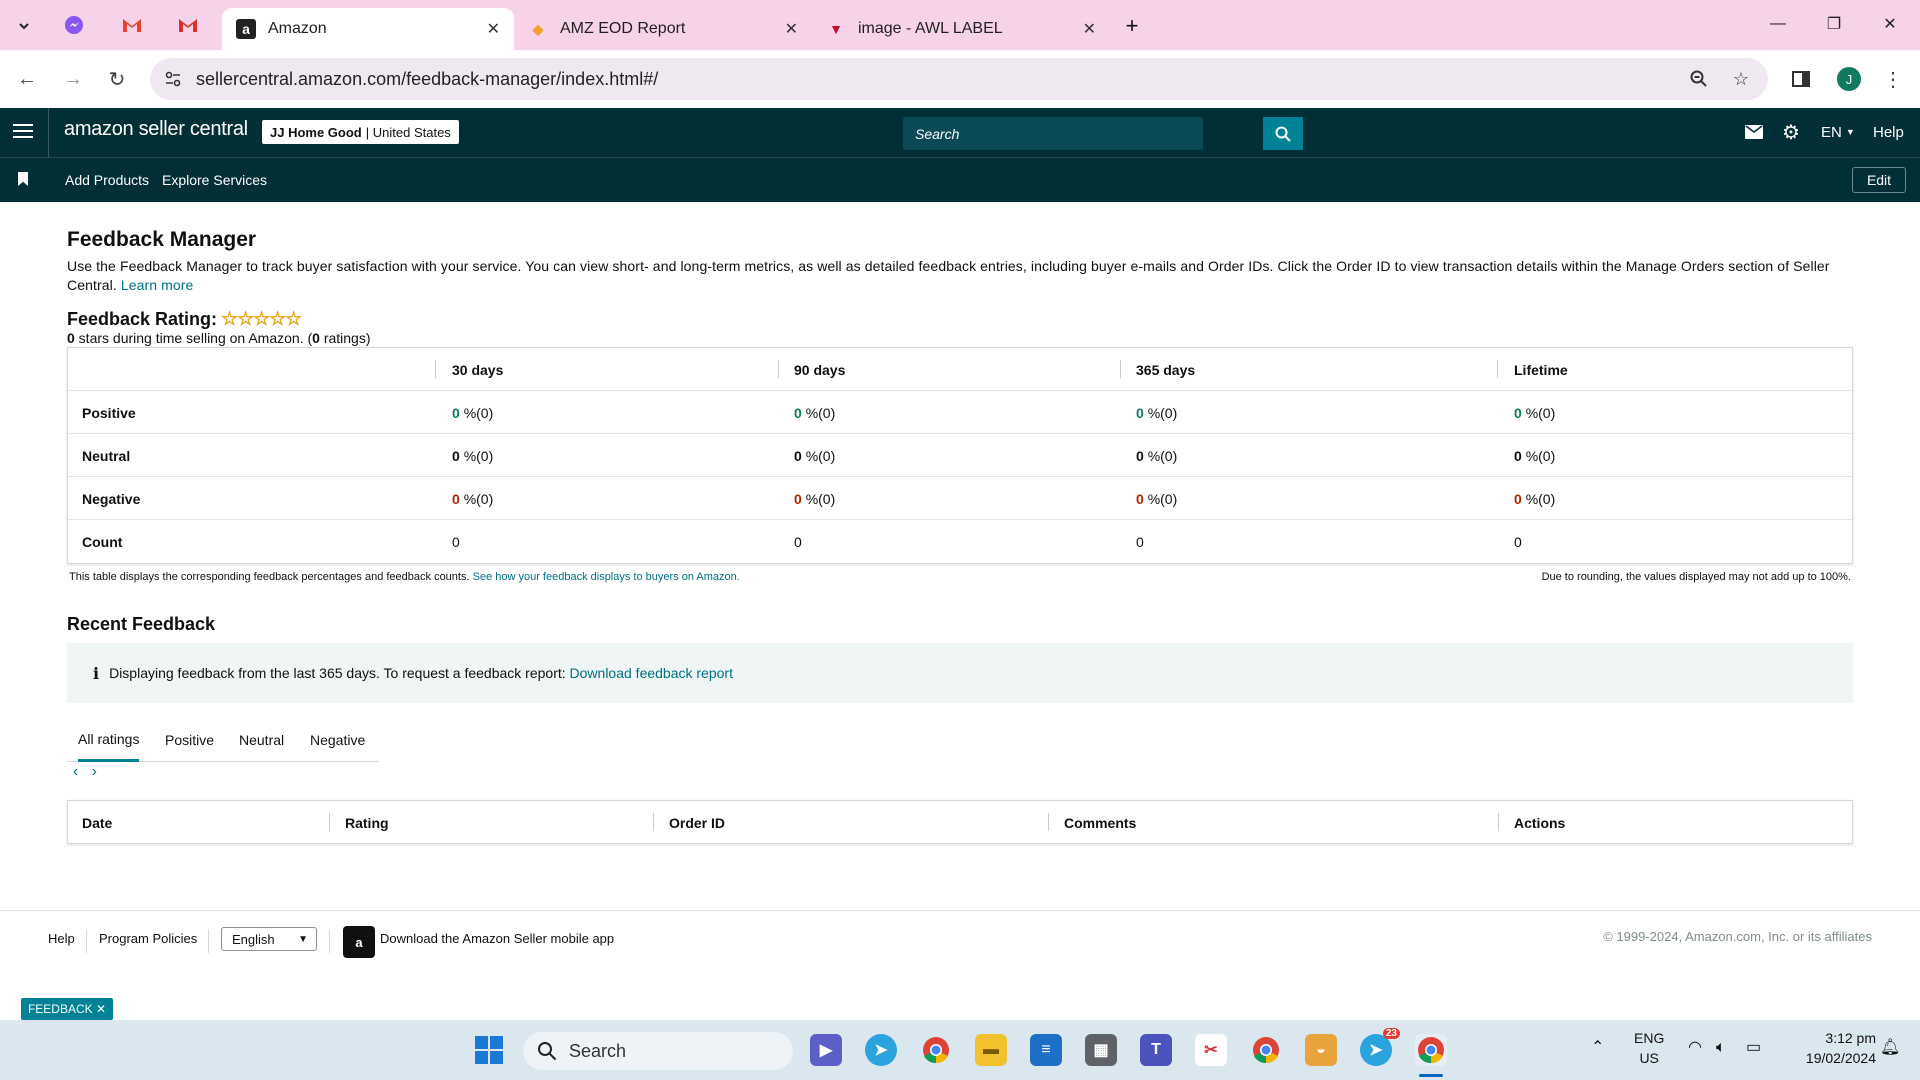 This screenshot has width=1920, height=1080. I want to click on program-policies-link: Program Policies, so click(148, 938).